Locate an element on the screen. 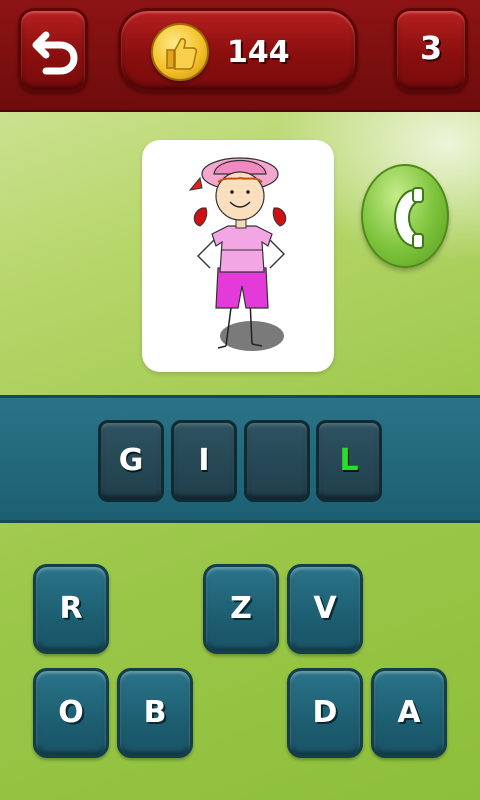 The image size is (480, 800). level-indicator: 3 is located at coordinates (431, 50).